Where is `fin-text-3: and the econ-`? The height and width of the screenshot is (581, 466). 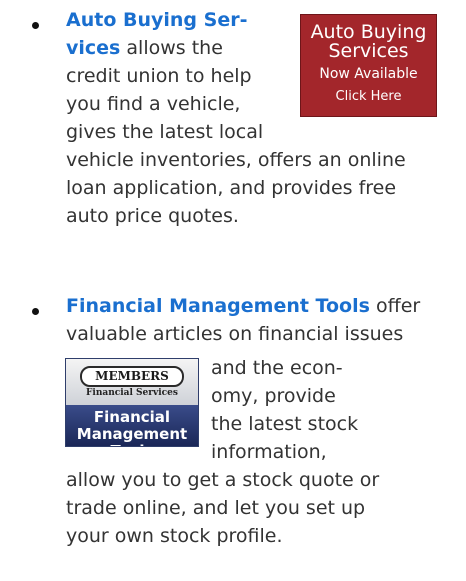 fin-text-3: and the econ- is located at coordinates (277, 368).